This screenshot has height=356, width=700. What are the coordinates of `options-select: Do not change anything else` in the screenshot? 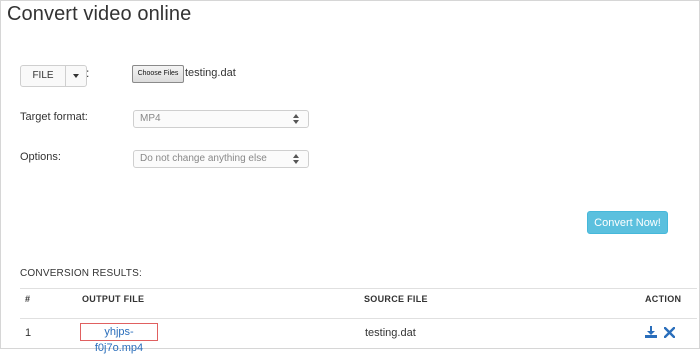 It's located at (221, 159).